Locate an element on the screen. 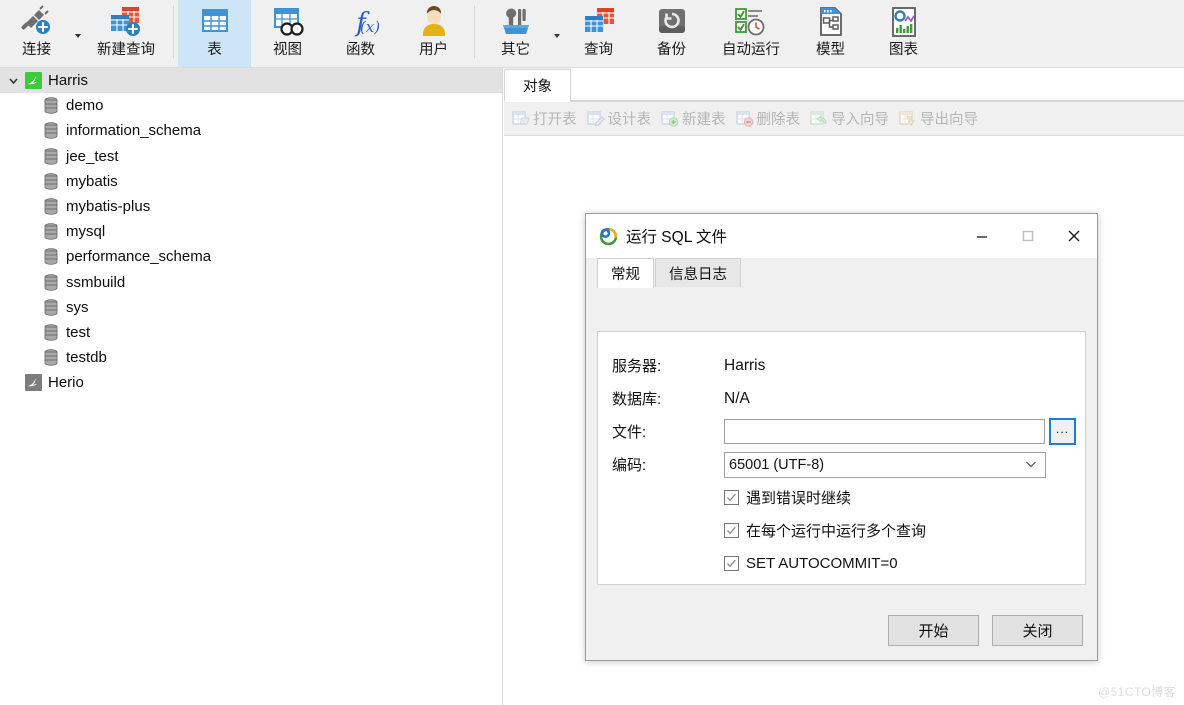  toolbar-button-connect: 连接 is located at coordinates (36, 33).